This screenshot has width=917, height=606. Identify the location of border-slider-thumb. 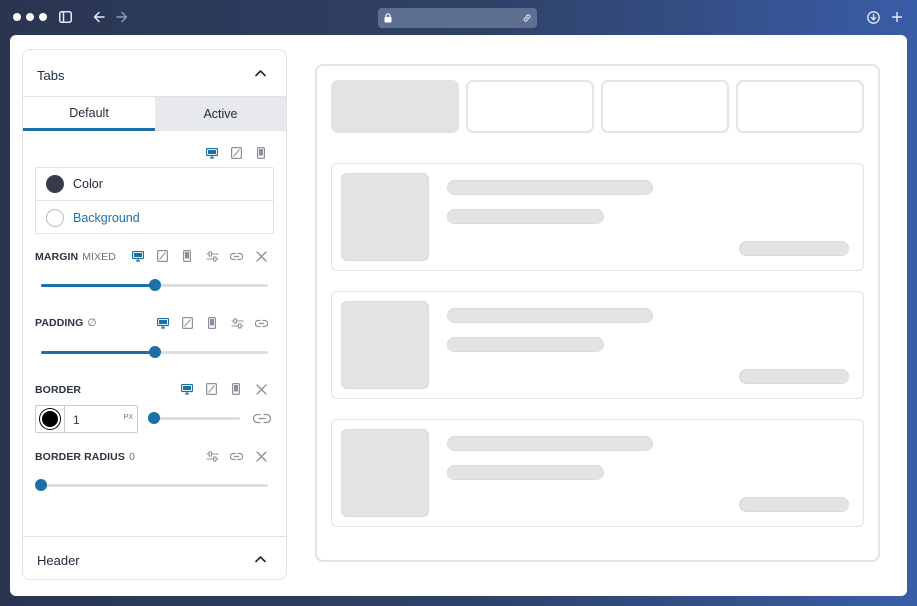
(154, 418).